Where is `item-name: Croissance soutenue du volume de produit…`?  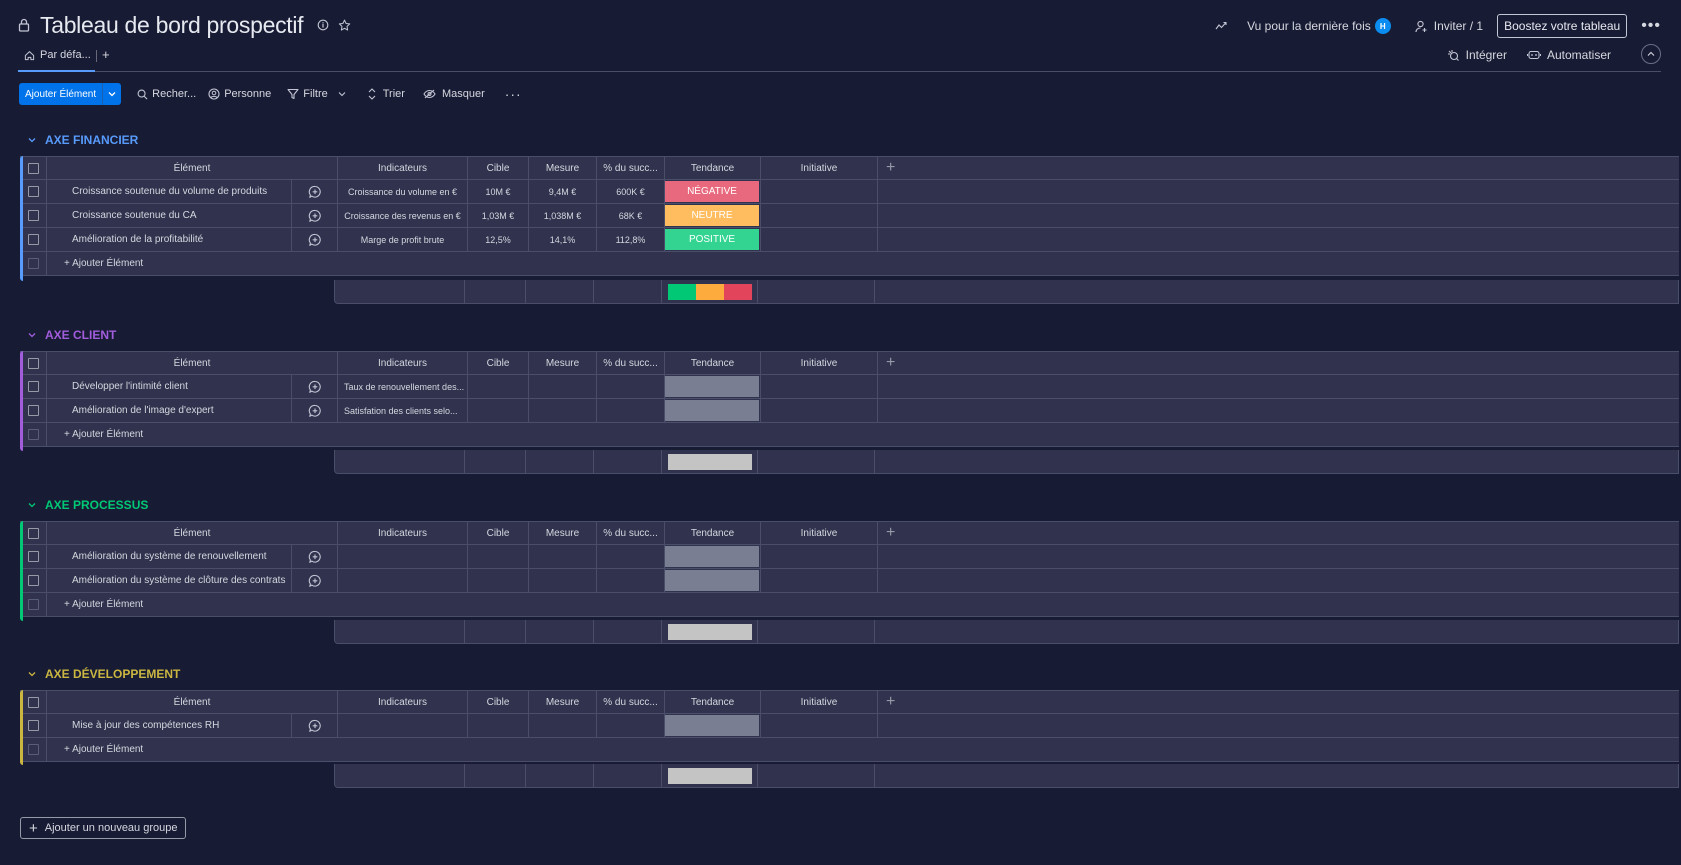 item-name: Croissance soutenue du volume de produit… is located at coordinates (169, 191).